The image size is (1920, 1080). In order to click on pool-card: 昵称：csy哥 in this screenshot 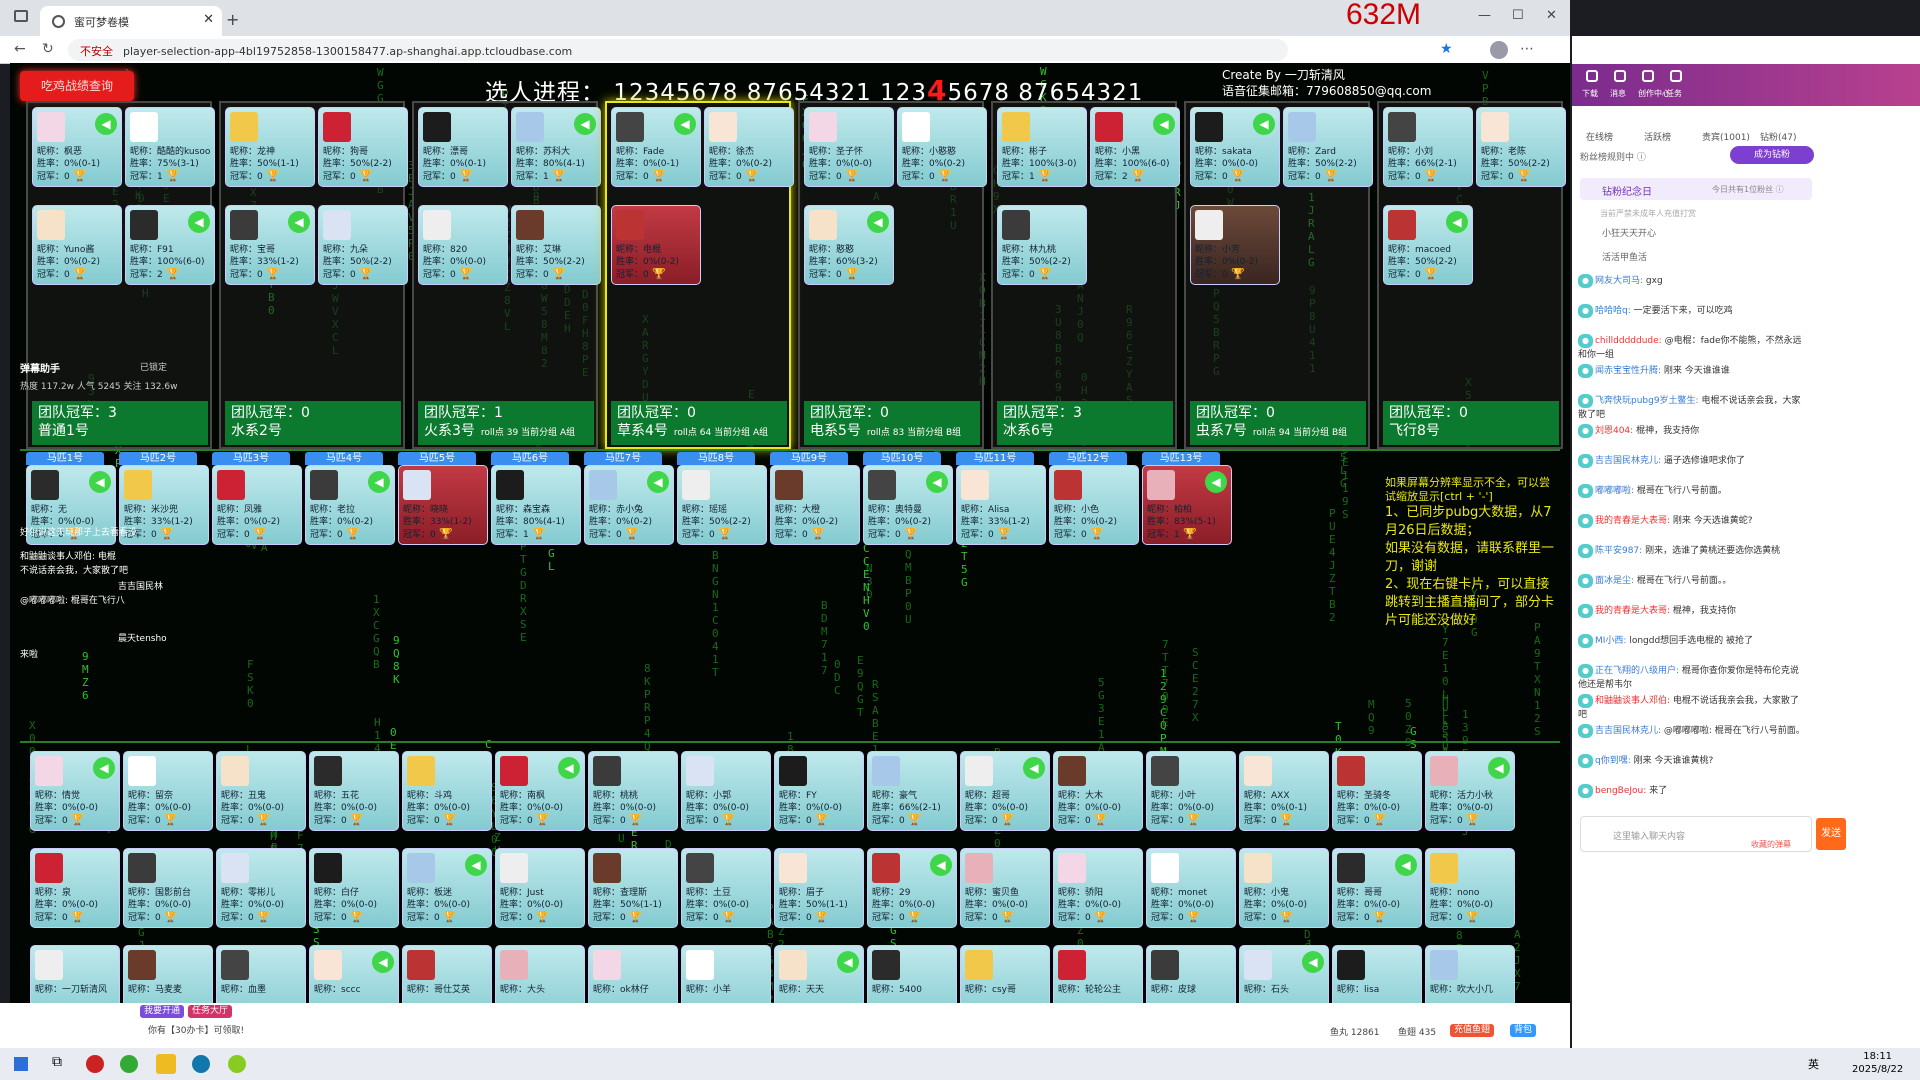, I will do `click(1005, 974)`.